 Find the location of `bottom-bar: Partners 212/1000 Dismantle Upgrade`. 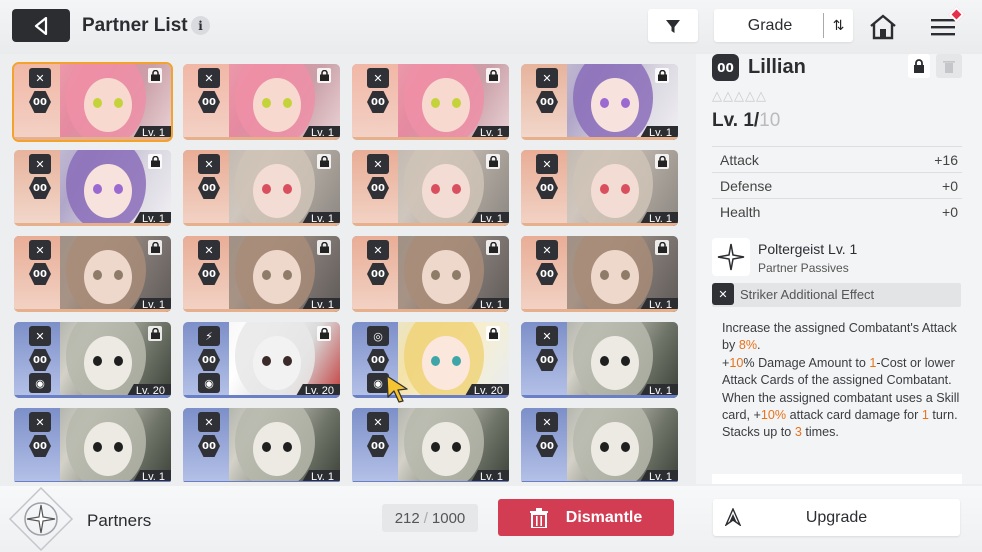

bottom-bar: Partners 212/1000 Dismantle Upgrade is located at coordinates (491, 519).